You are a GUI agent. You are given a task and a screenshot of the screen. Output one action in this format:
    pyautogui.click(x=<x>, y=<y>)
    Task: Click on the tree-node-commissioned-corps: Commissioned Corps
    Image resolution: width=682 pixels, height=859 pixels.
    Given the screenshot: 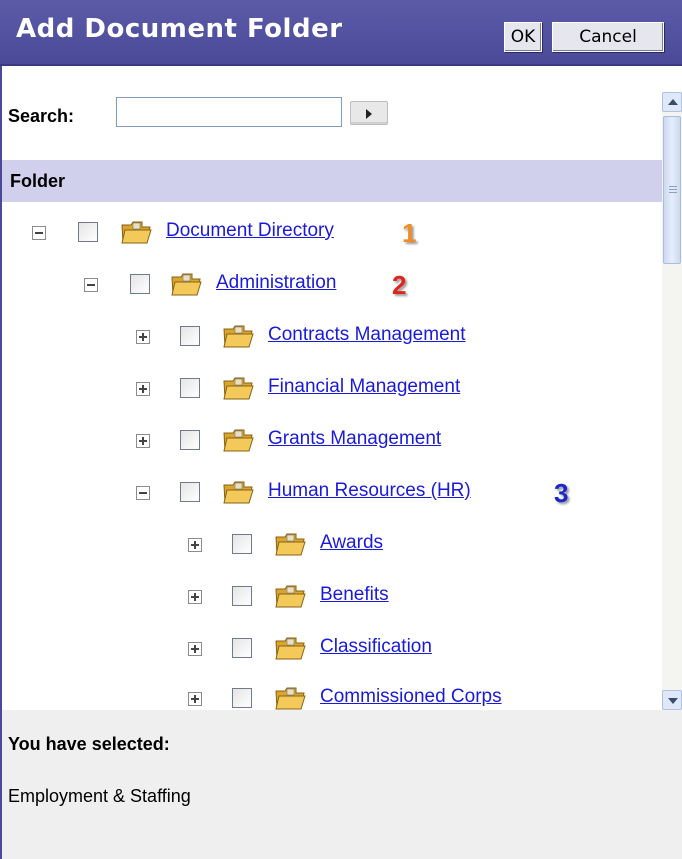 What is the action you would take?
    pyautogui.click(x=332, y=696)
    